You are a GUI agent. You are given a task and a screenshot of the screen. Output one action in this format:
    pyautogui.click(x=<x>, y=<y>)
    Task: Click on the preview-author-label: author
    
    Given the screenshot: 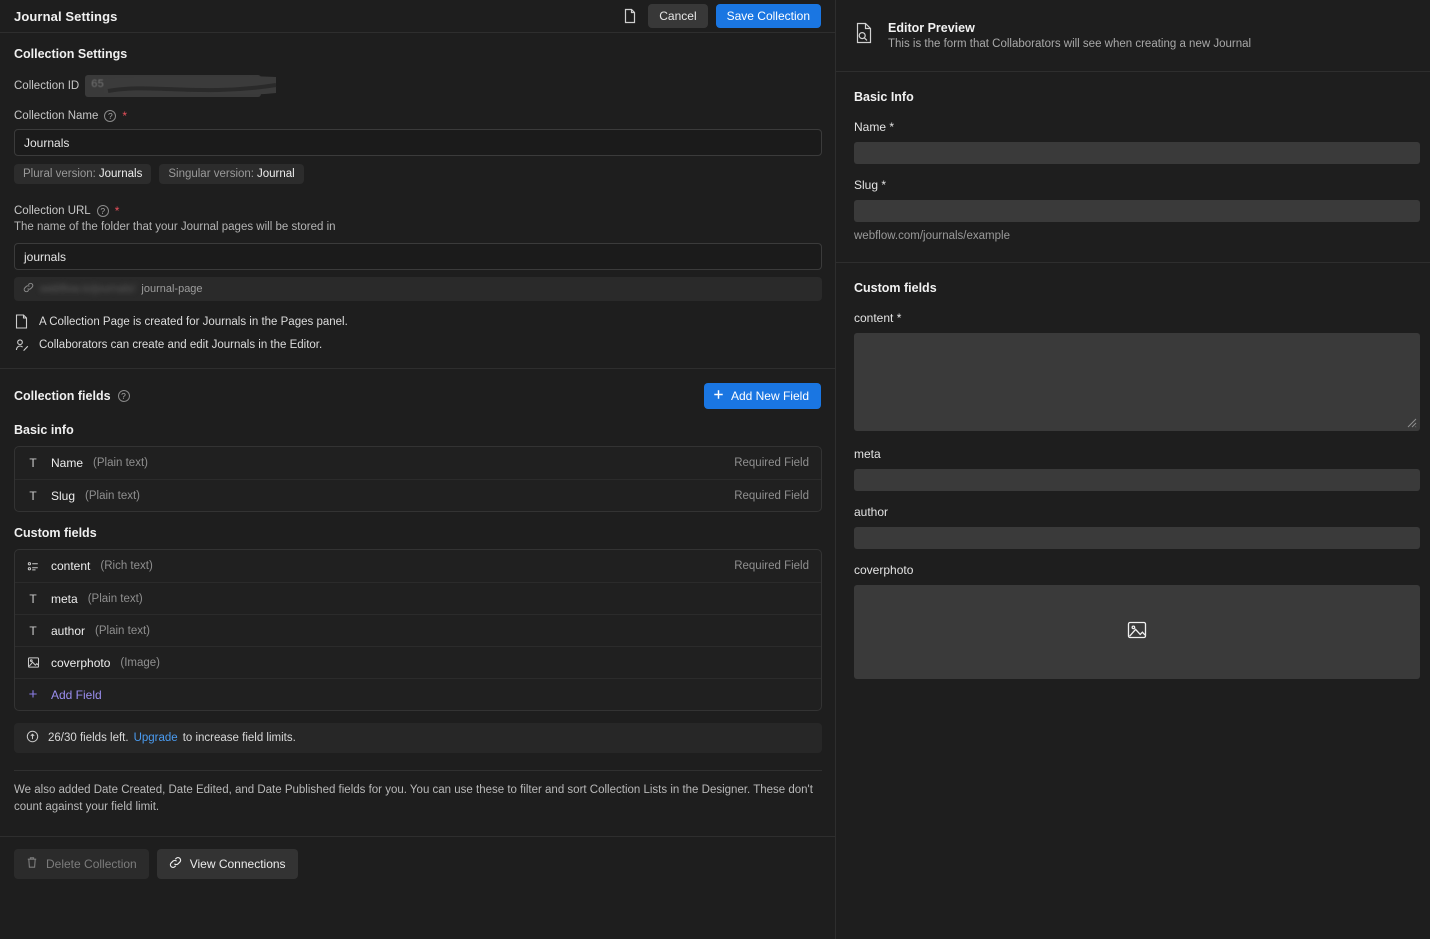 What is the action you would take?
    pyautogui.click(x=871, y=512)
    